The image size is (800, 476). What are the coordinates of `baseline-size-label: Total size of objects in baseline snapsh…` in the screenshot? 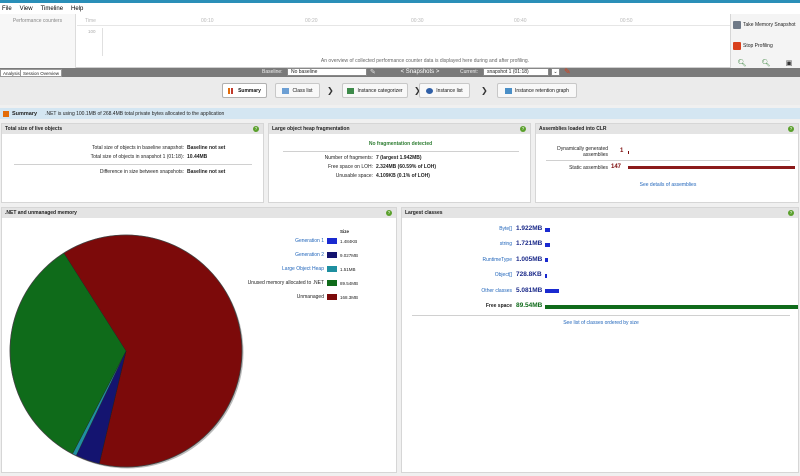 It's located at (138, 148).